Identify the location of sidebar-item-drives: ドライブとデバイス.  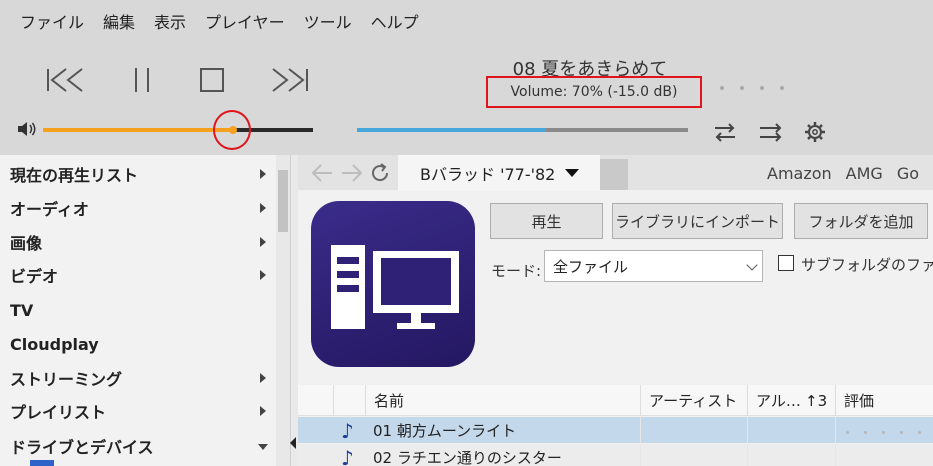
(140, 446).